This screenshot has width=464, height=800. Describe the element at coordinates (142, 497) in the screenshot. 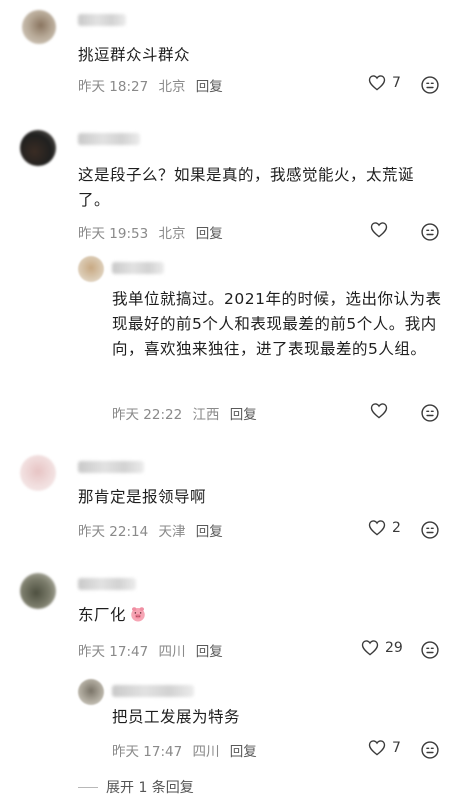

I see `comment-text: 那肯定是报领导啊` at that location.